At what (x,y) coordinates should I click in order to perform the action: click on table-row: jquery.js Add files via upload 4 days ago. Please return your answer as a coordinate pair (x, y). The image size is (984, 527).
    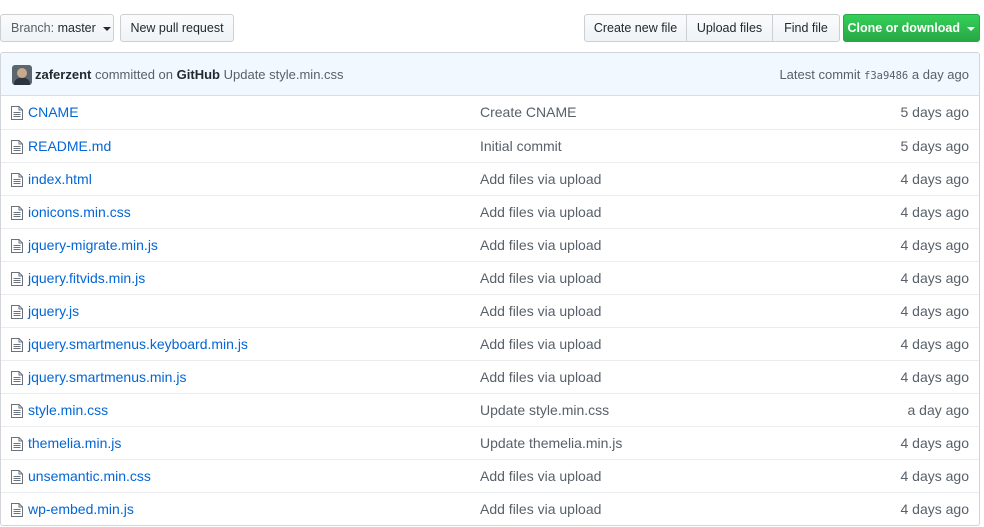
    Looking at the image, I should click on (490, 310).